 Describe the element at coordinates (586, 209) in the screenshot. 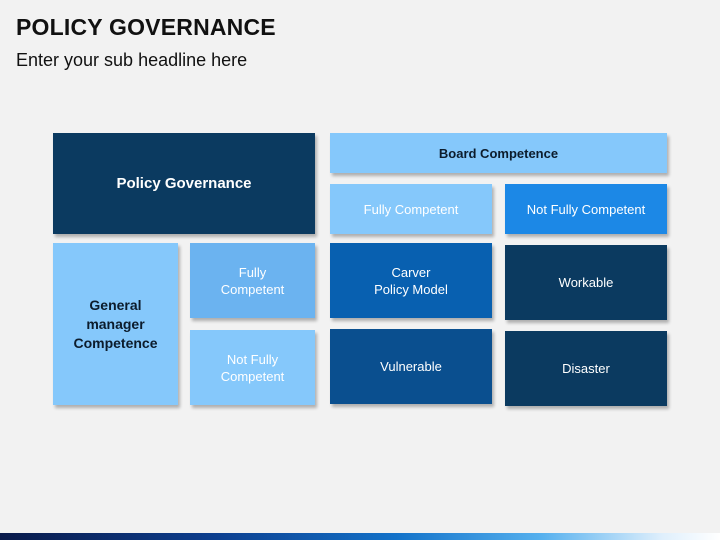

I see `column-label-not-fully-competent: Not Fully Competent` at that location.